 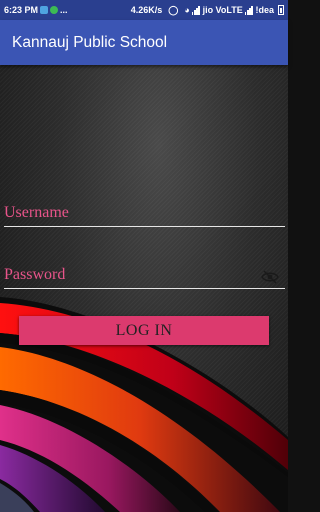 What do you see at coordinates (264, 10) in the screenshot?
I see `carrier-2: !dea` at bounding box center [264, 10].